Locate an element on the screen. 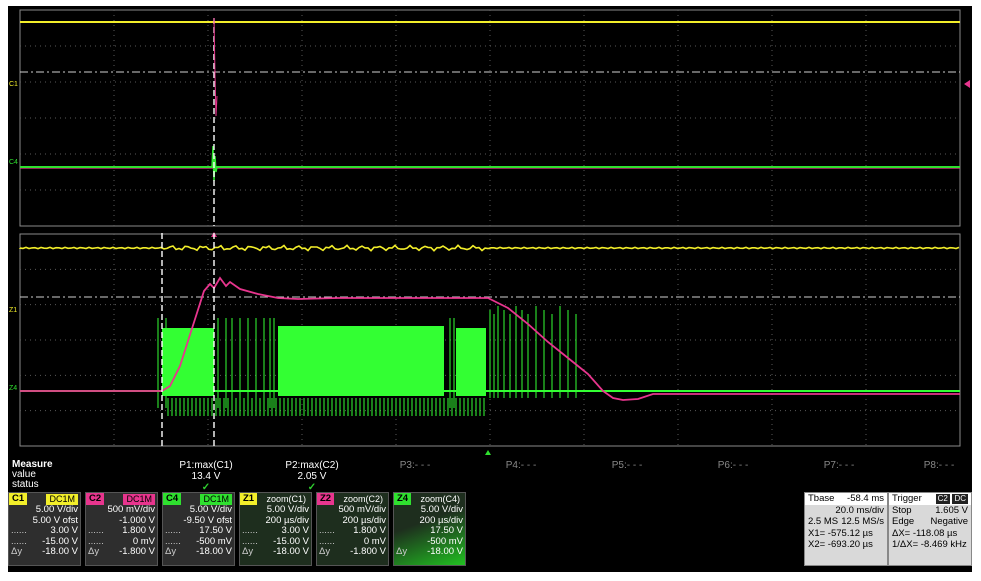  tile-z4-row5-key: Δy is located at coordinates (402, 551).